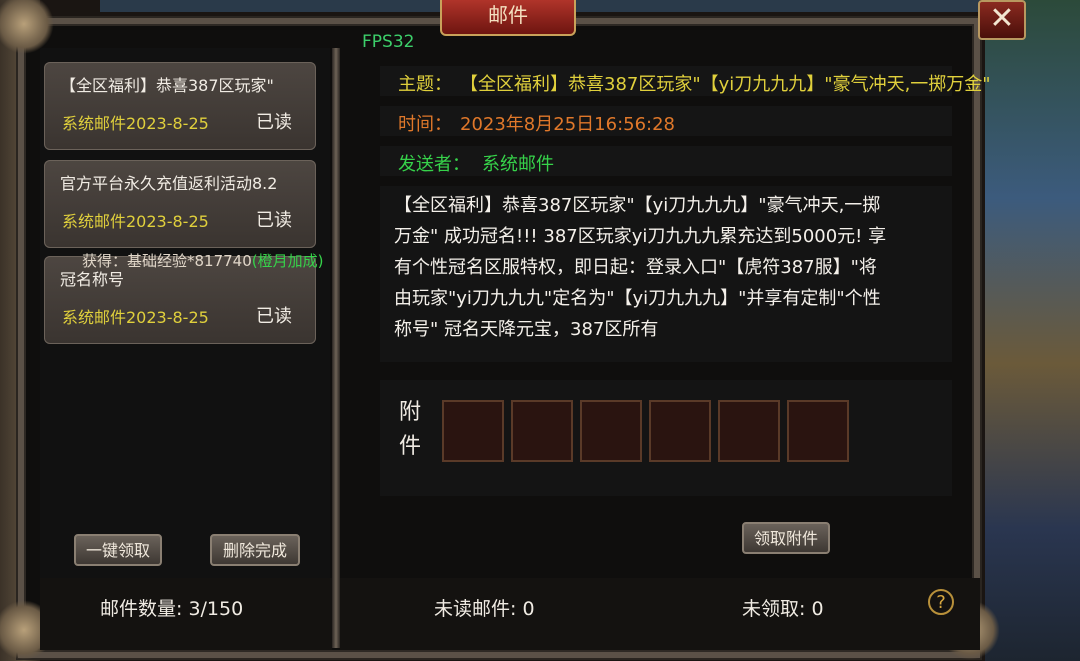 The width and height of the screenshot is (1080, 661). What do you see at coordinates (167, 85) in the screenshot?
I see `mail-subject: 【全区福利】恭喜387区玩家"` at bounding box center [167, 85].